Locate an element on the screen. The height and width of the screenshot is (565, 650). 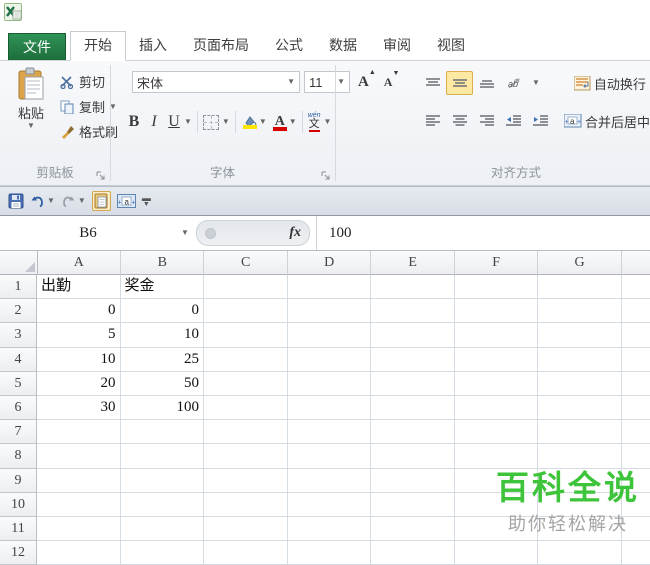
cell-G9 is located at coordinates (580, 480).